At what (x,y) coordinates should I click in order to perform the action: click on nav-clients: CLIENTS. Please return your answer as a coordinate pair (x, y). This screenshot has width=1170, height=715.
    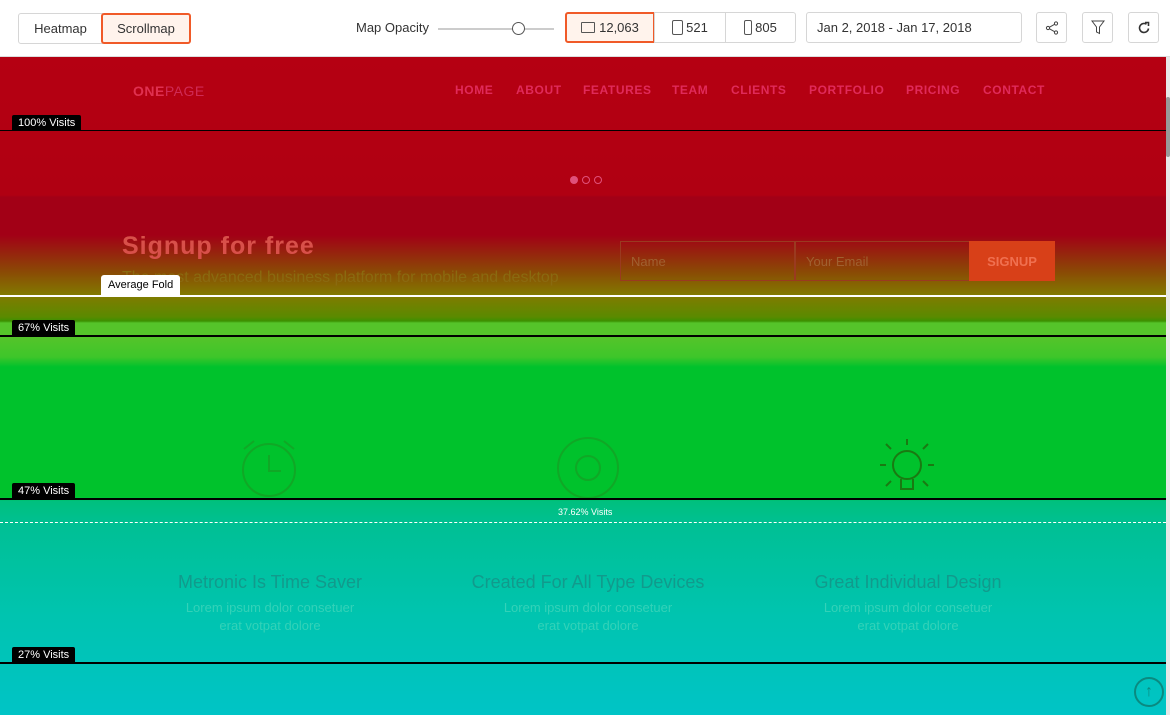
    Looking at the image, I should click on (759, 90).